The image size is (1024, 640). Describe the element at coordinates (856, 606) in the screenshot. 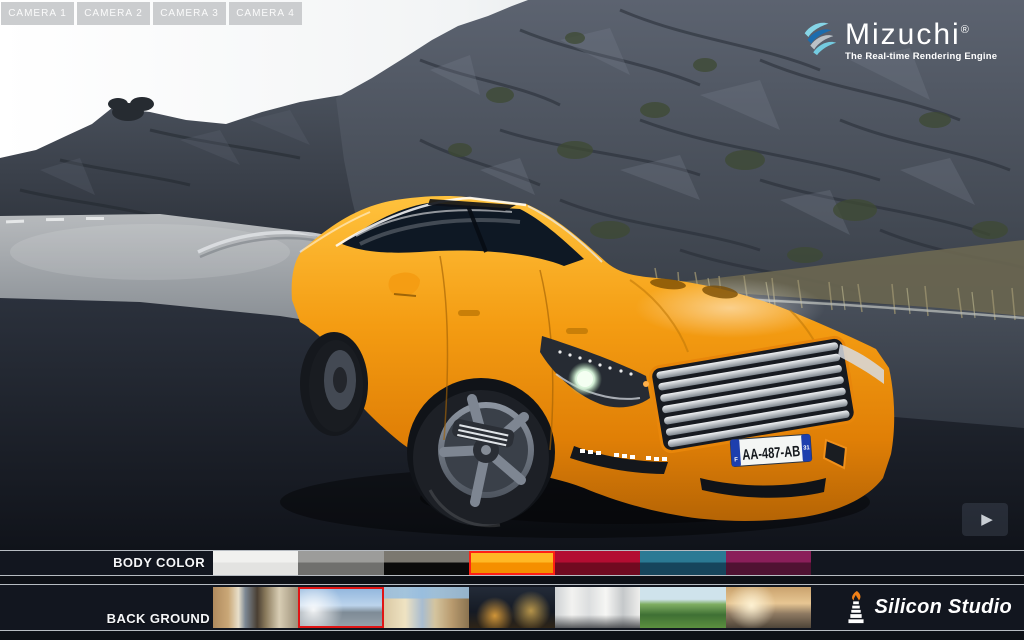

I see `silicon-studio-flame-icon` at that location.